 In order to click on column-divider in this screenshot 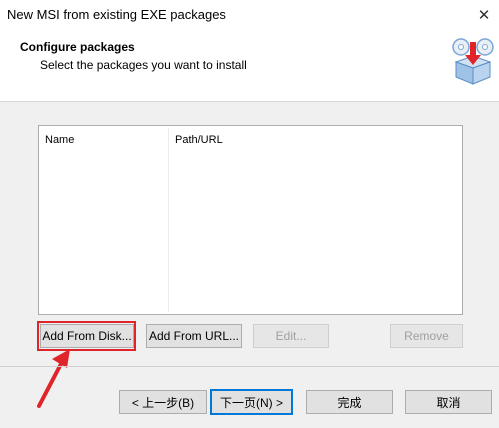, I will do `click(168, 220)`.